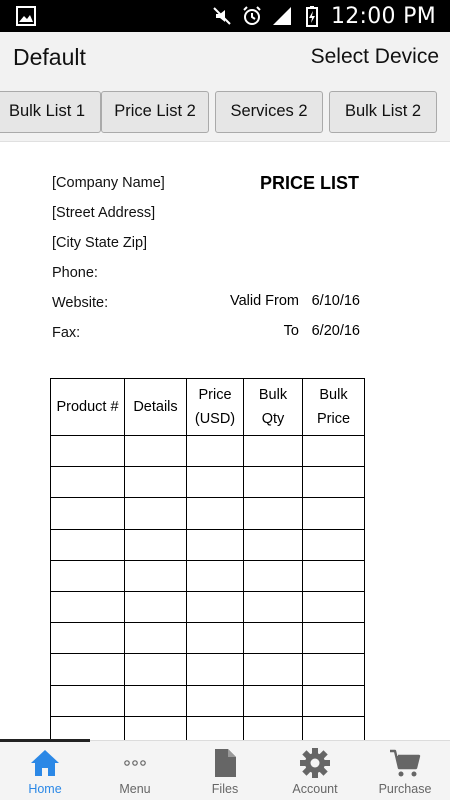 The width and height of the screenshot is (450, 800). Describe the element at coordinates (315, 789) in the screenshot. I see `nav-account-label: Account` at that location.